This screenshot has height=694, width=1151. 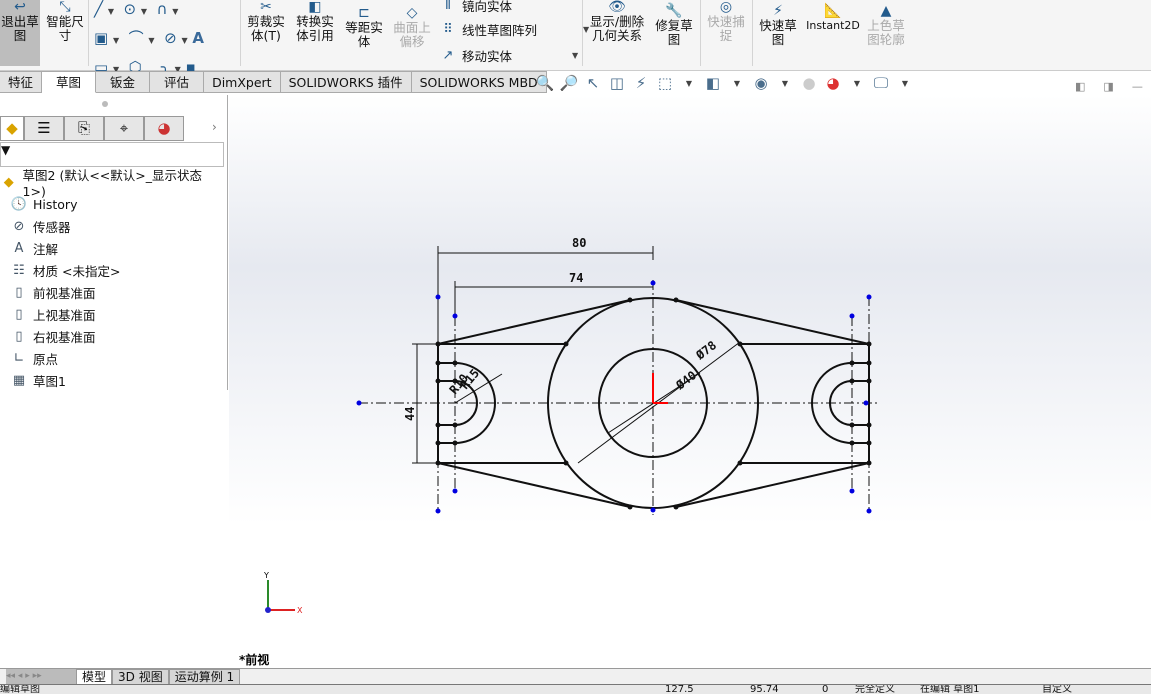 What do you see at coordinates (254, 659) in the screenshot?
I see `view-name-label: *前视` at bounding box center [254, 659].